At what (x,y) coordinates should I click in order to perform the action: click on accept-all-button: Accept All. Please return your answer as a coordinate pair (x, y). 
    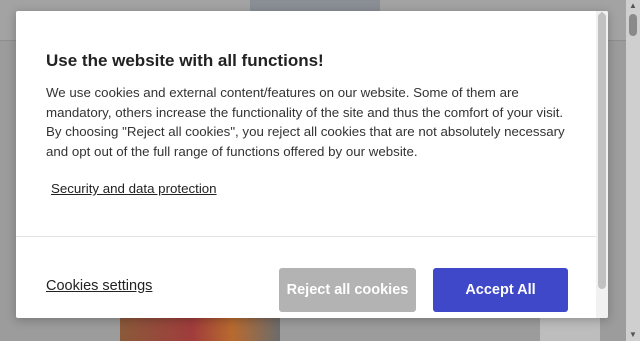
    Looking at the image, I should click on (500, 290).